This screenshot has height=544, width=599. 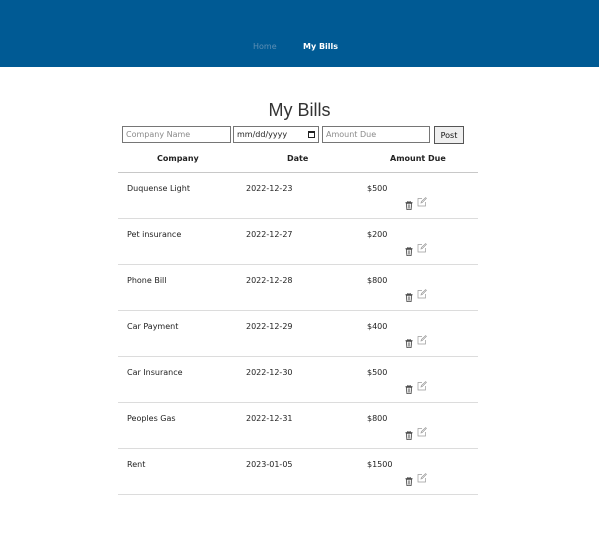 I want to click on navbar: Home My Bills, so click(x=299, y=33).